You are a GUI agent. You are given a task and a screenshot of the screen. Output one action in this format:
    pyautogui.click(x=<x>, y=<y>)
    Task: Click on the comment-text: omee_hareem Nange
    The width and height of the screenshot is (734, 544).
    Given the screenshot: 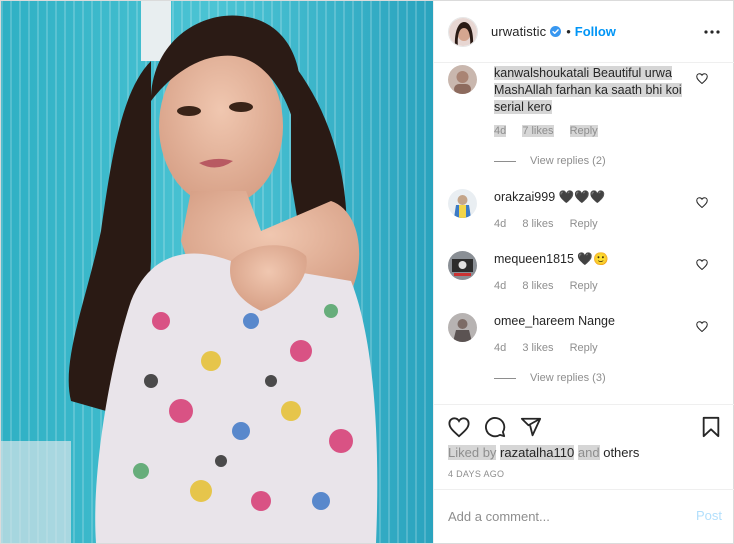 What is the action you would take?
    pyautogui.click(x=589, y=321)
    